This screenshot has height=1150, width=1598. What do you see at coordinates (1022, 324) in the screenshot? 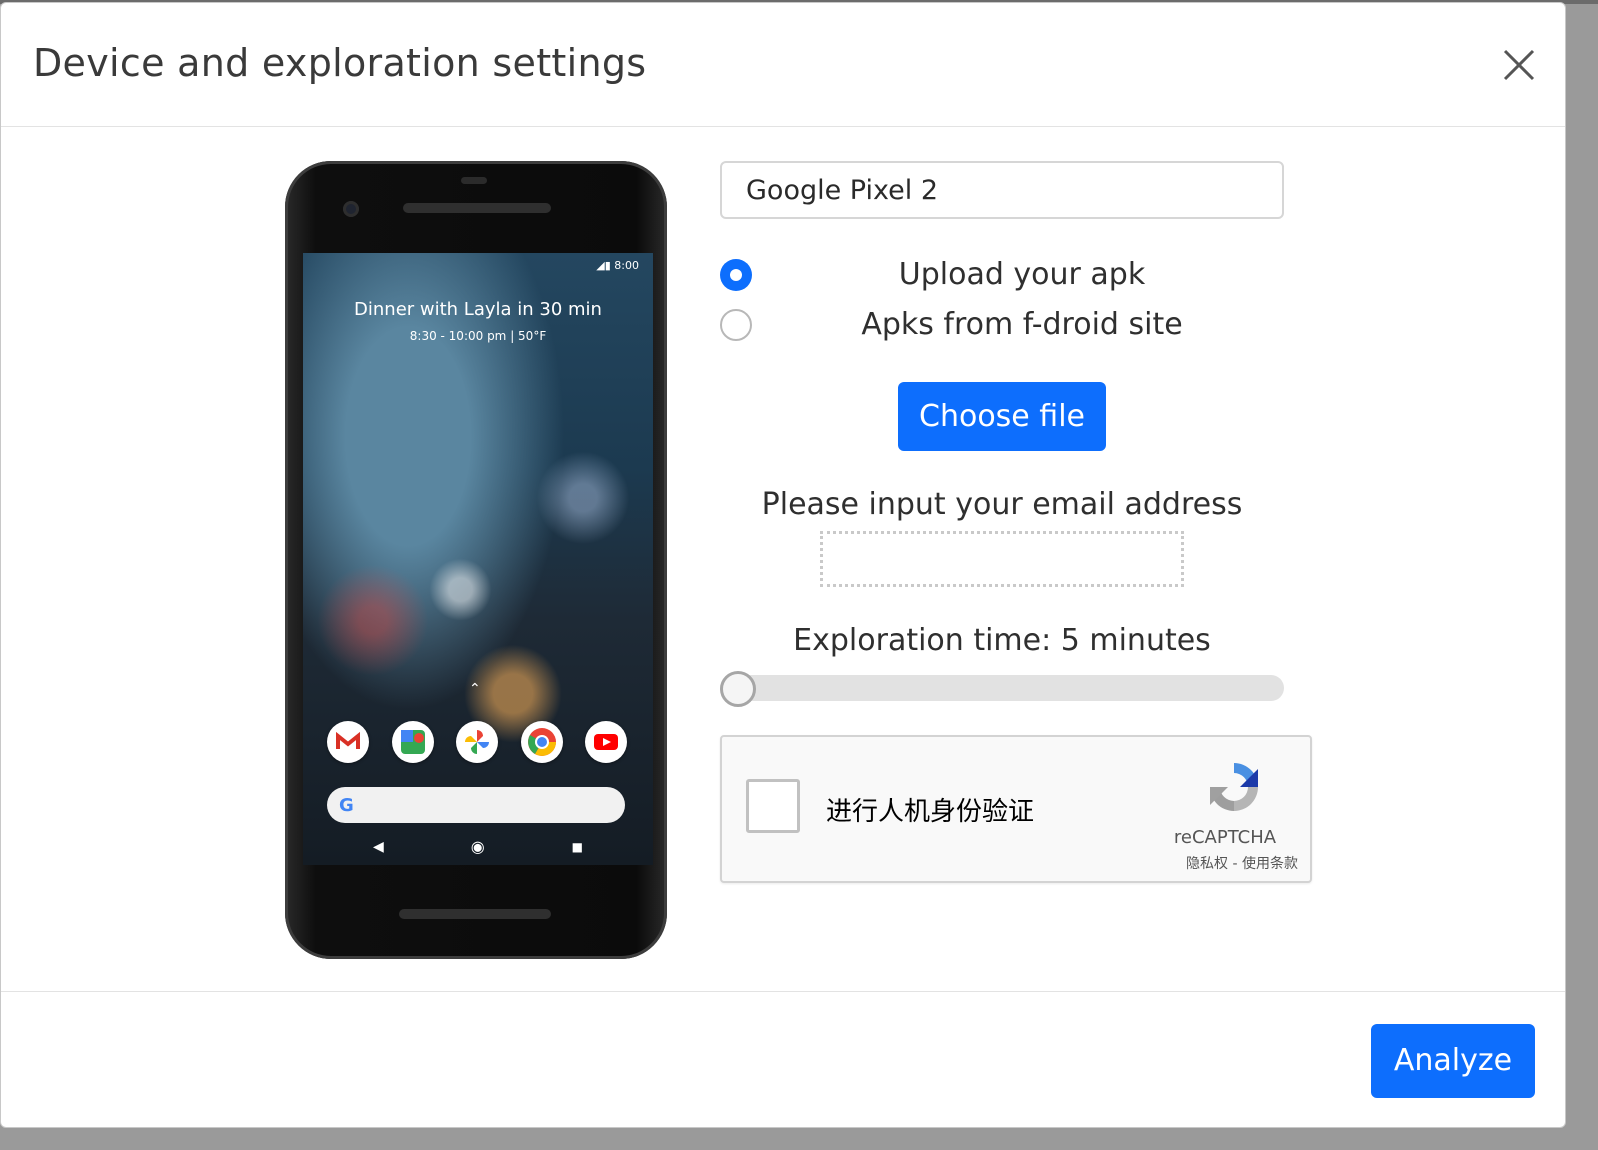
I see `radio-fdroid-label: Apks from f-droid site` at bounding box center [1022, 324].